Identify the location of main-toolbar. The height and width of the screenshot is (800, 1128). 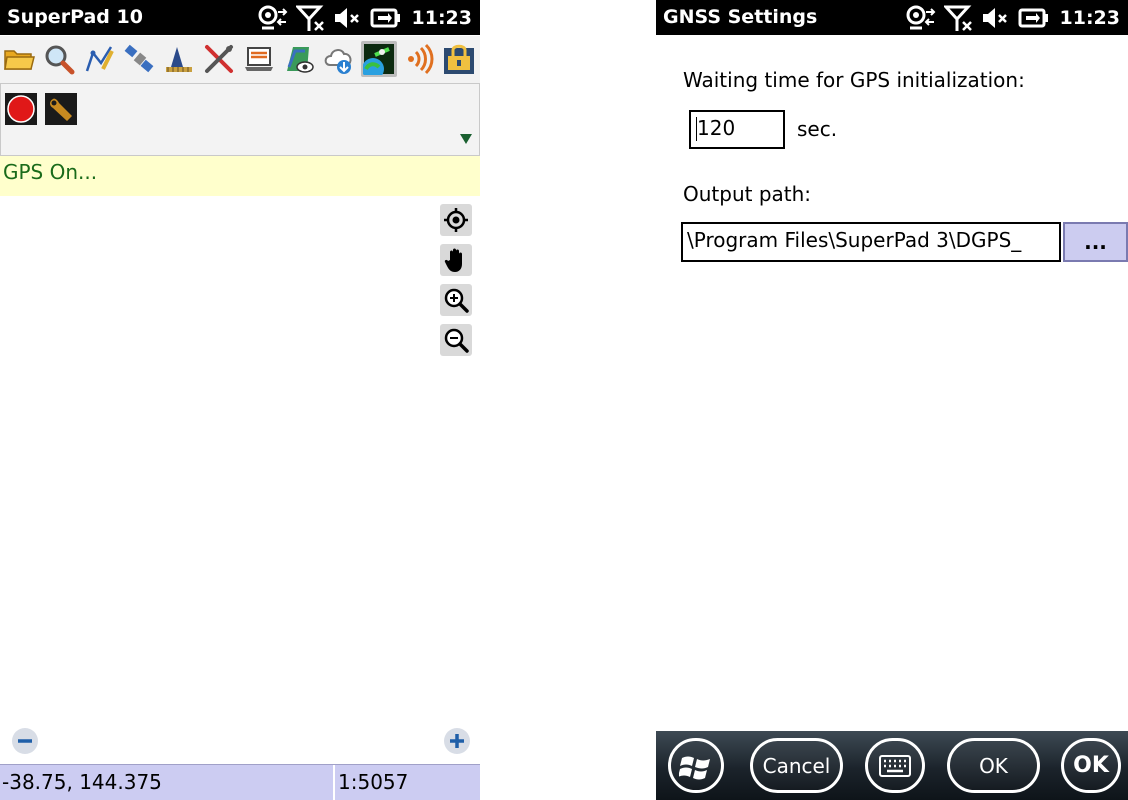
(240, 59).